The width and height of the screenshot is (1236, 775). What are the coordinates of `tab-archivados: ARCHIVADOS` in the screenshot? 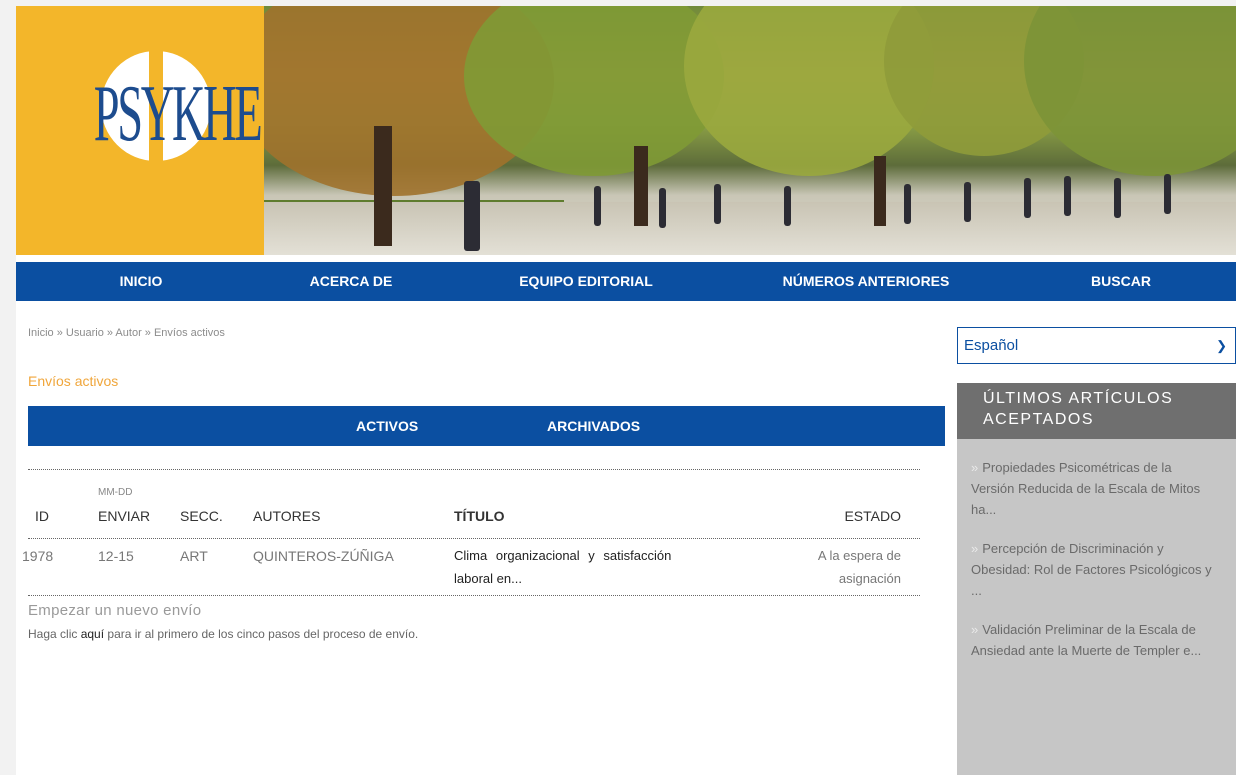 It's located at (593, 426).